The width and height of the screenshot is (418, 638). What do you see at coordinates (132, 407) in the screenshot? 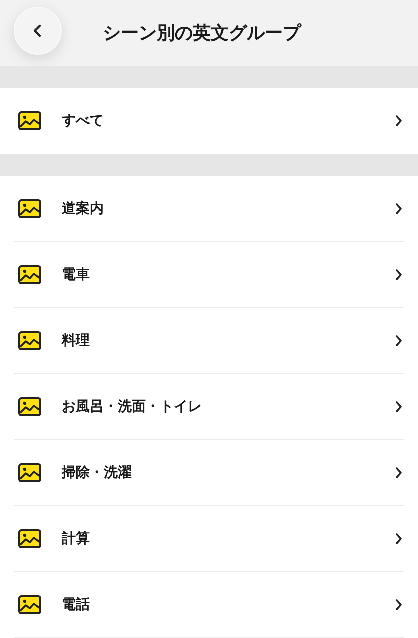
I see `item-label: お風呂・洗面・トイレ` at bounding box center [132, 407].